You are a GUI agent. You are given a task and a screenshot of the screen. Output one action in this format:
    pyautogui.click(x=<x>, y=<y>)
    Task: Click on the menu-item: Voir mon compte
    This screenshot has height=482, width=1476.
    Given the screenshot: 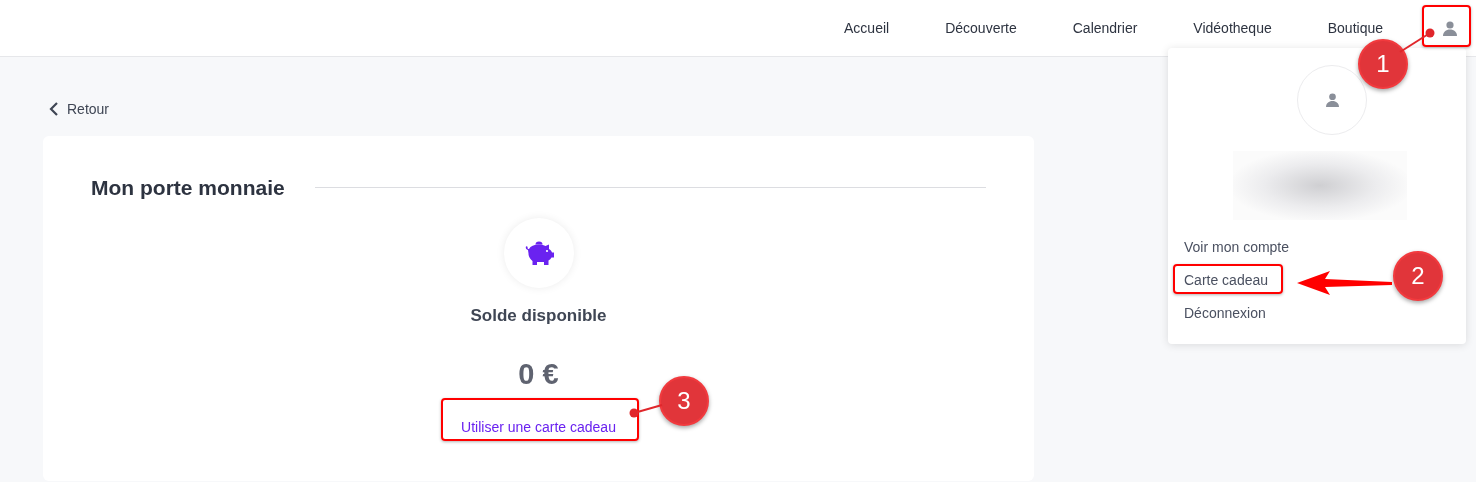 What is the action you would take?
    pyautogui.click(x=1237, y=247)
    